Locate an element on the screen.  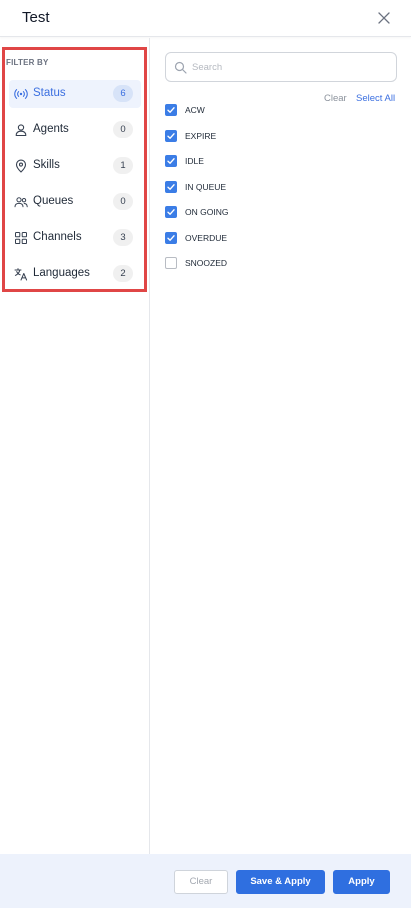
sidebar-item-label: Channels is located at coordinates (57, 237).